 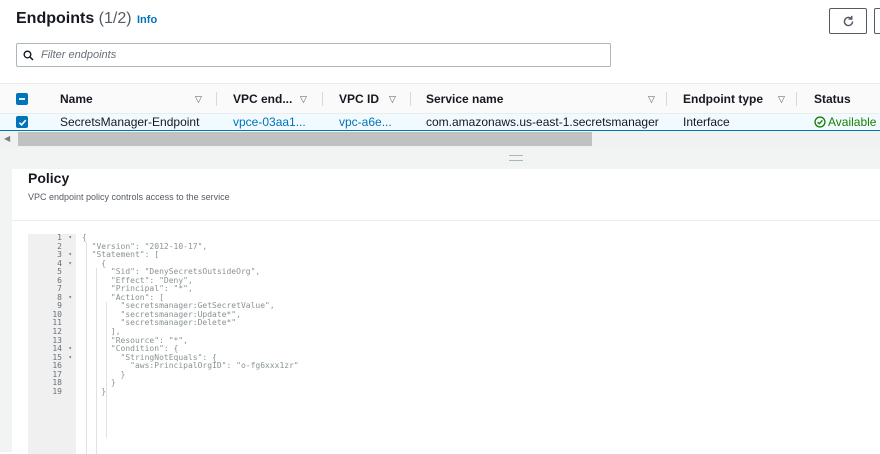 I want to click on line-number: 7, so click(x=59, y=289).